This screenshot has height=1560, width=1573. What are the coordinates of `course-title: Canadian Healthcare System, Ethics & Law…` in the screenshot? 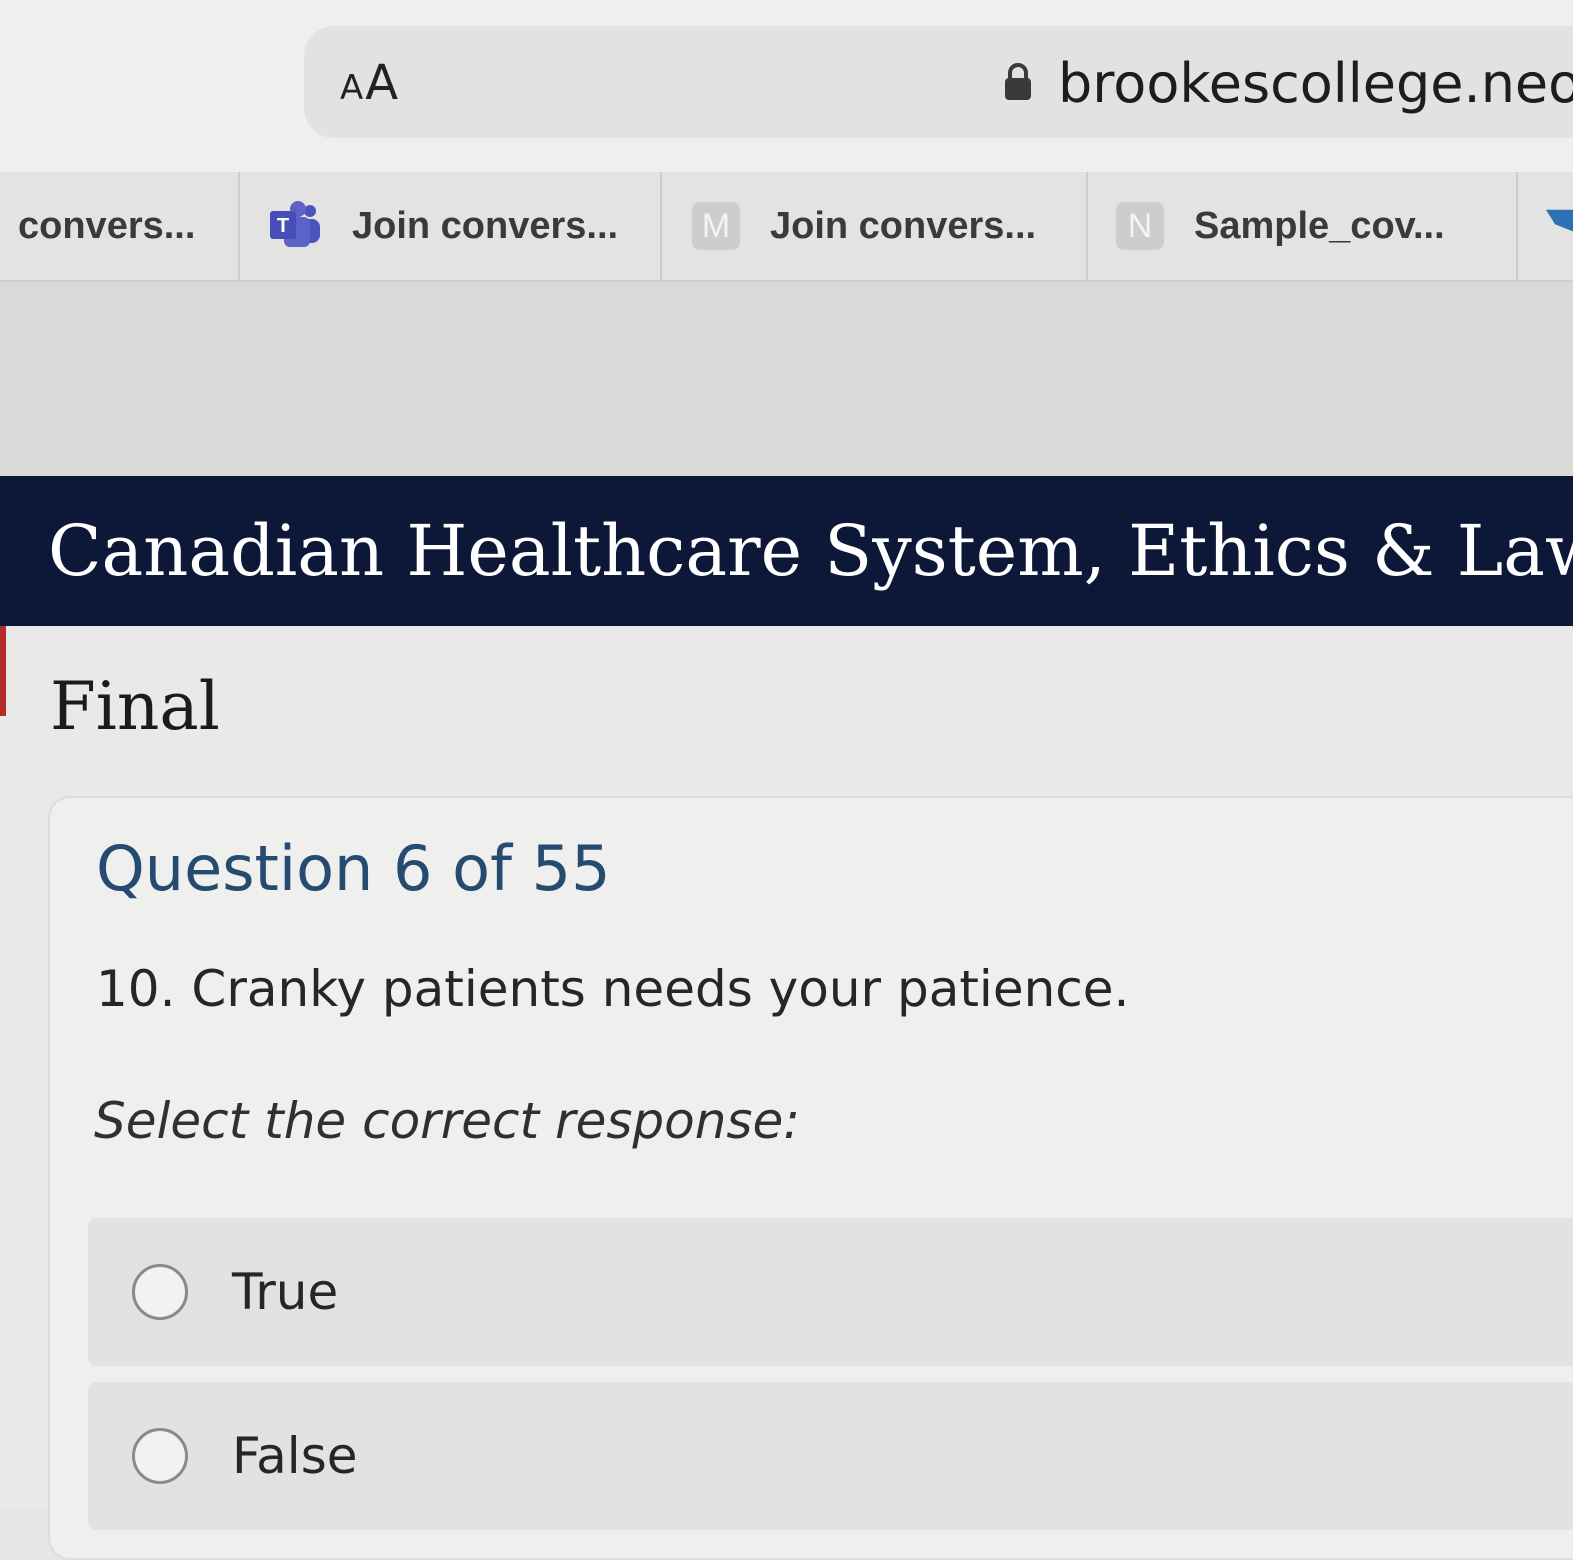 It's located at (810, 551).